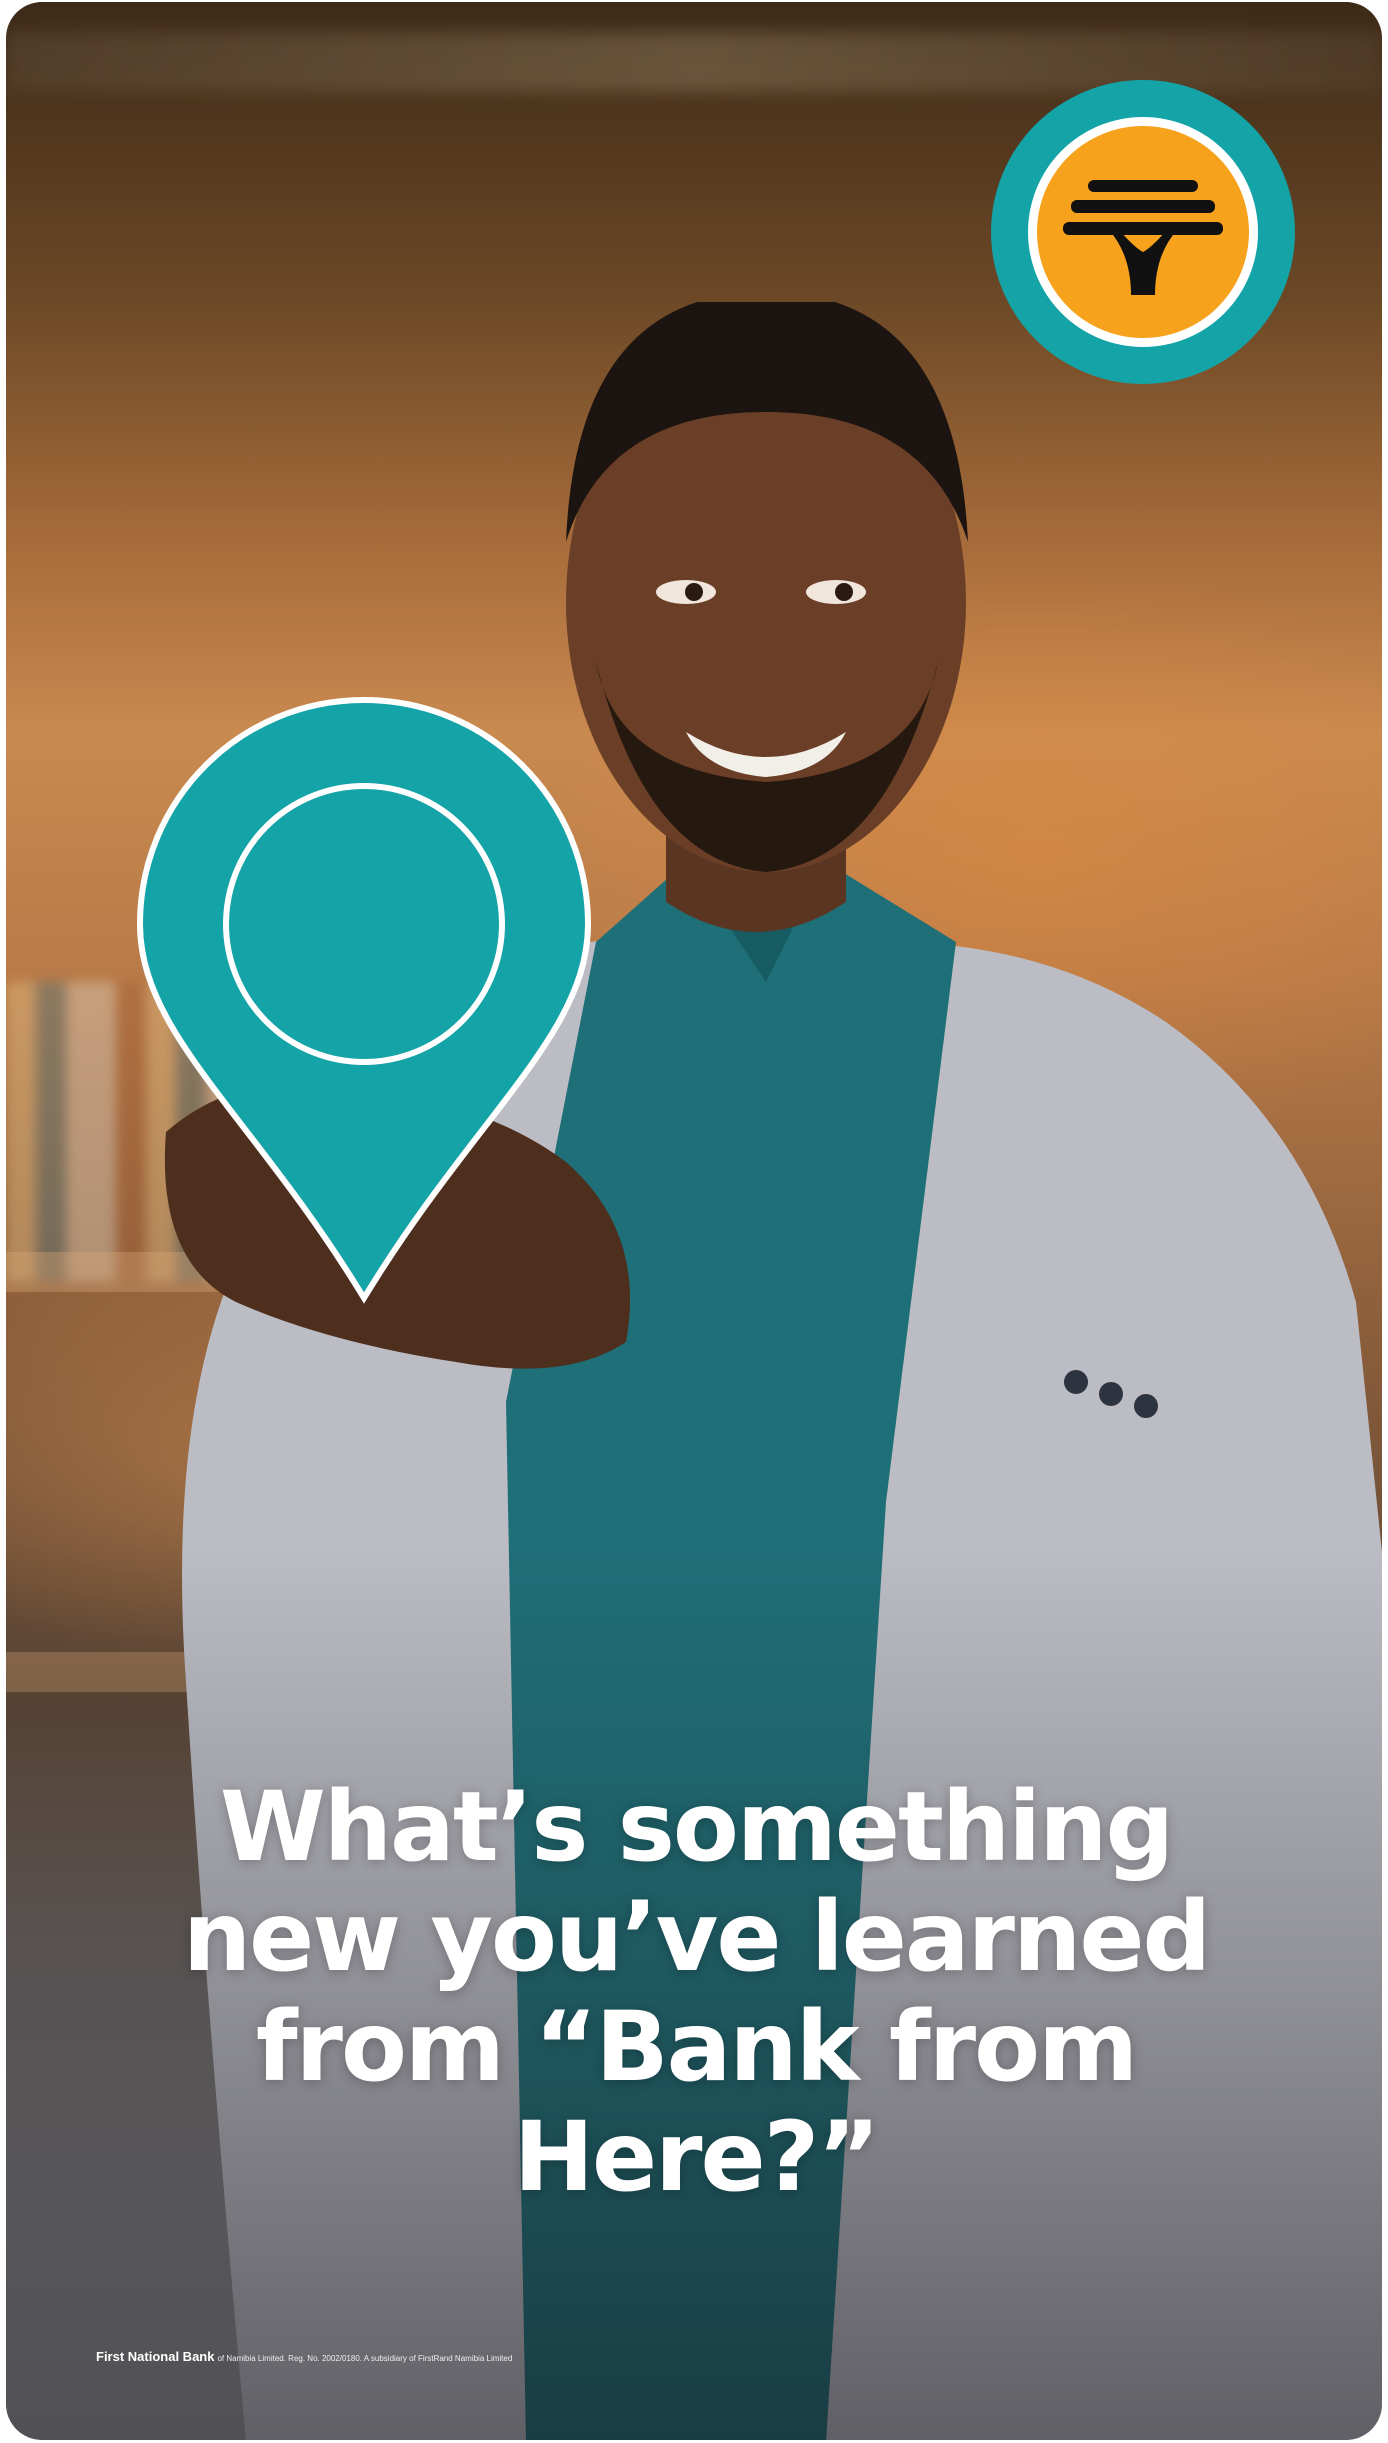  What do you see at coordinates (364, 1000) in the screenshot?
I see `location-pin-icon` at bounding box center [364, 1000].